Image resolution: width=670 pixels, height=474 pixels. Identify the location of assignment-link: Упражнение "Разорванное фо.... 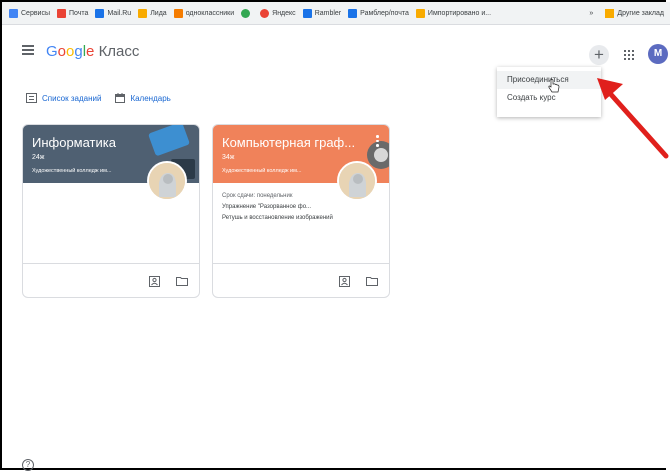
(266, 207).